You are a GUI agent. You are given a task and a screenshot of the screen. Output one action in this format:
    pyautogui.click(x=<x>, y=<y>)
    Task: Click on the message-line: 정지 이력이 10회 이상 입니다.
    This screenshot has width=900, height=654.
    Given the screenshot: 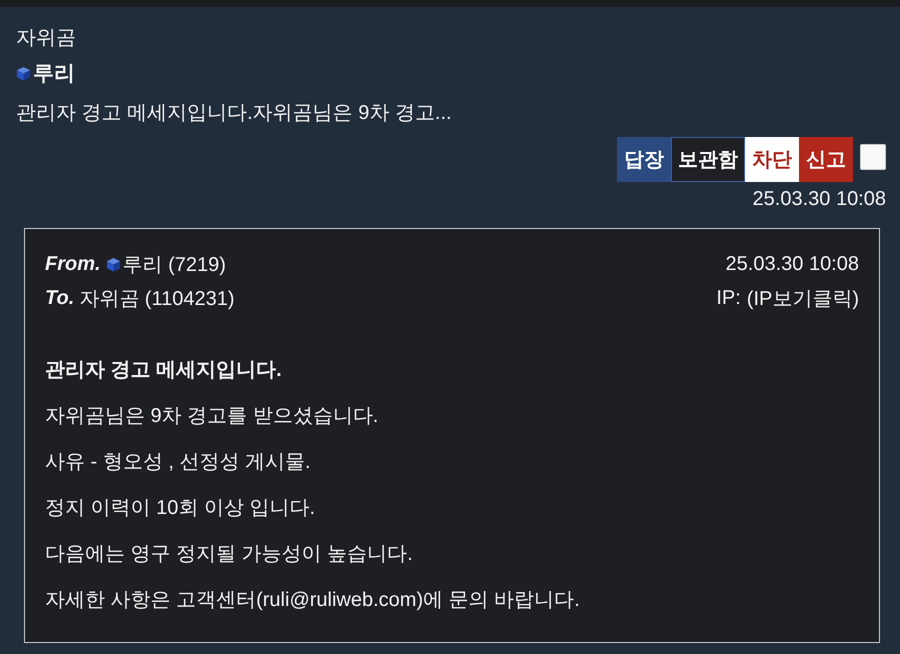 What is the action you would take?
    pyautogui.click(x=180, y=508)
    